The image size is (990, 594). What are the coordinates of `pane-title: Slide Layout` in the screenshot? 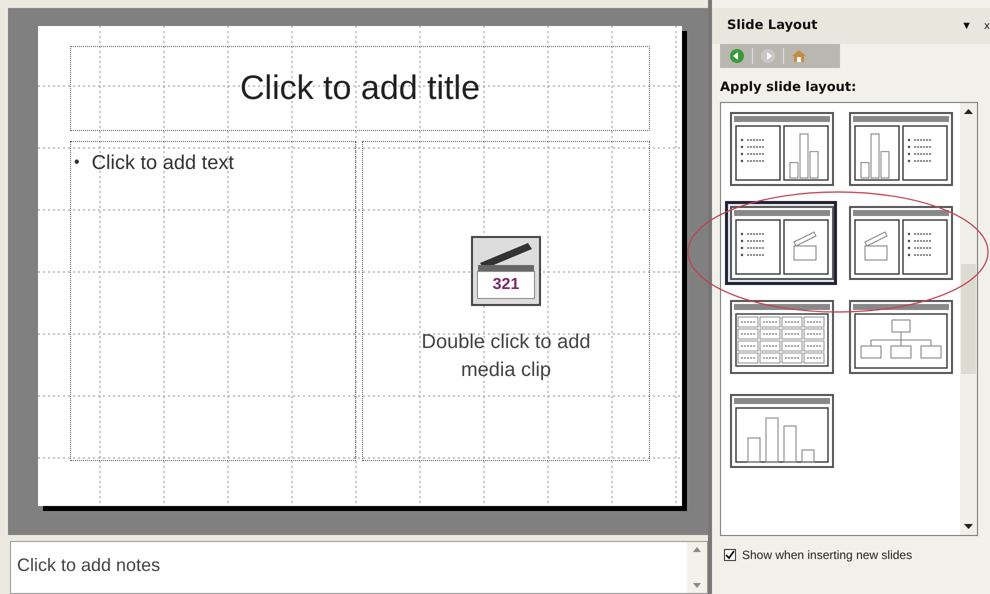 It's located at (772, 26).